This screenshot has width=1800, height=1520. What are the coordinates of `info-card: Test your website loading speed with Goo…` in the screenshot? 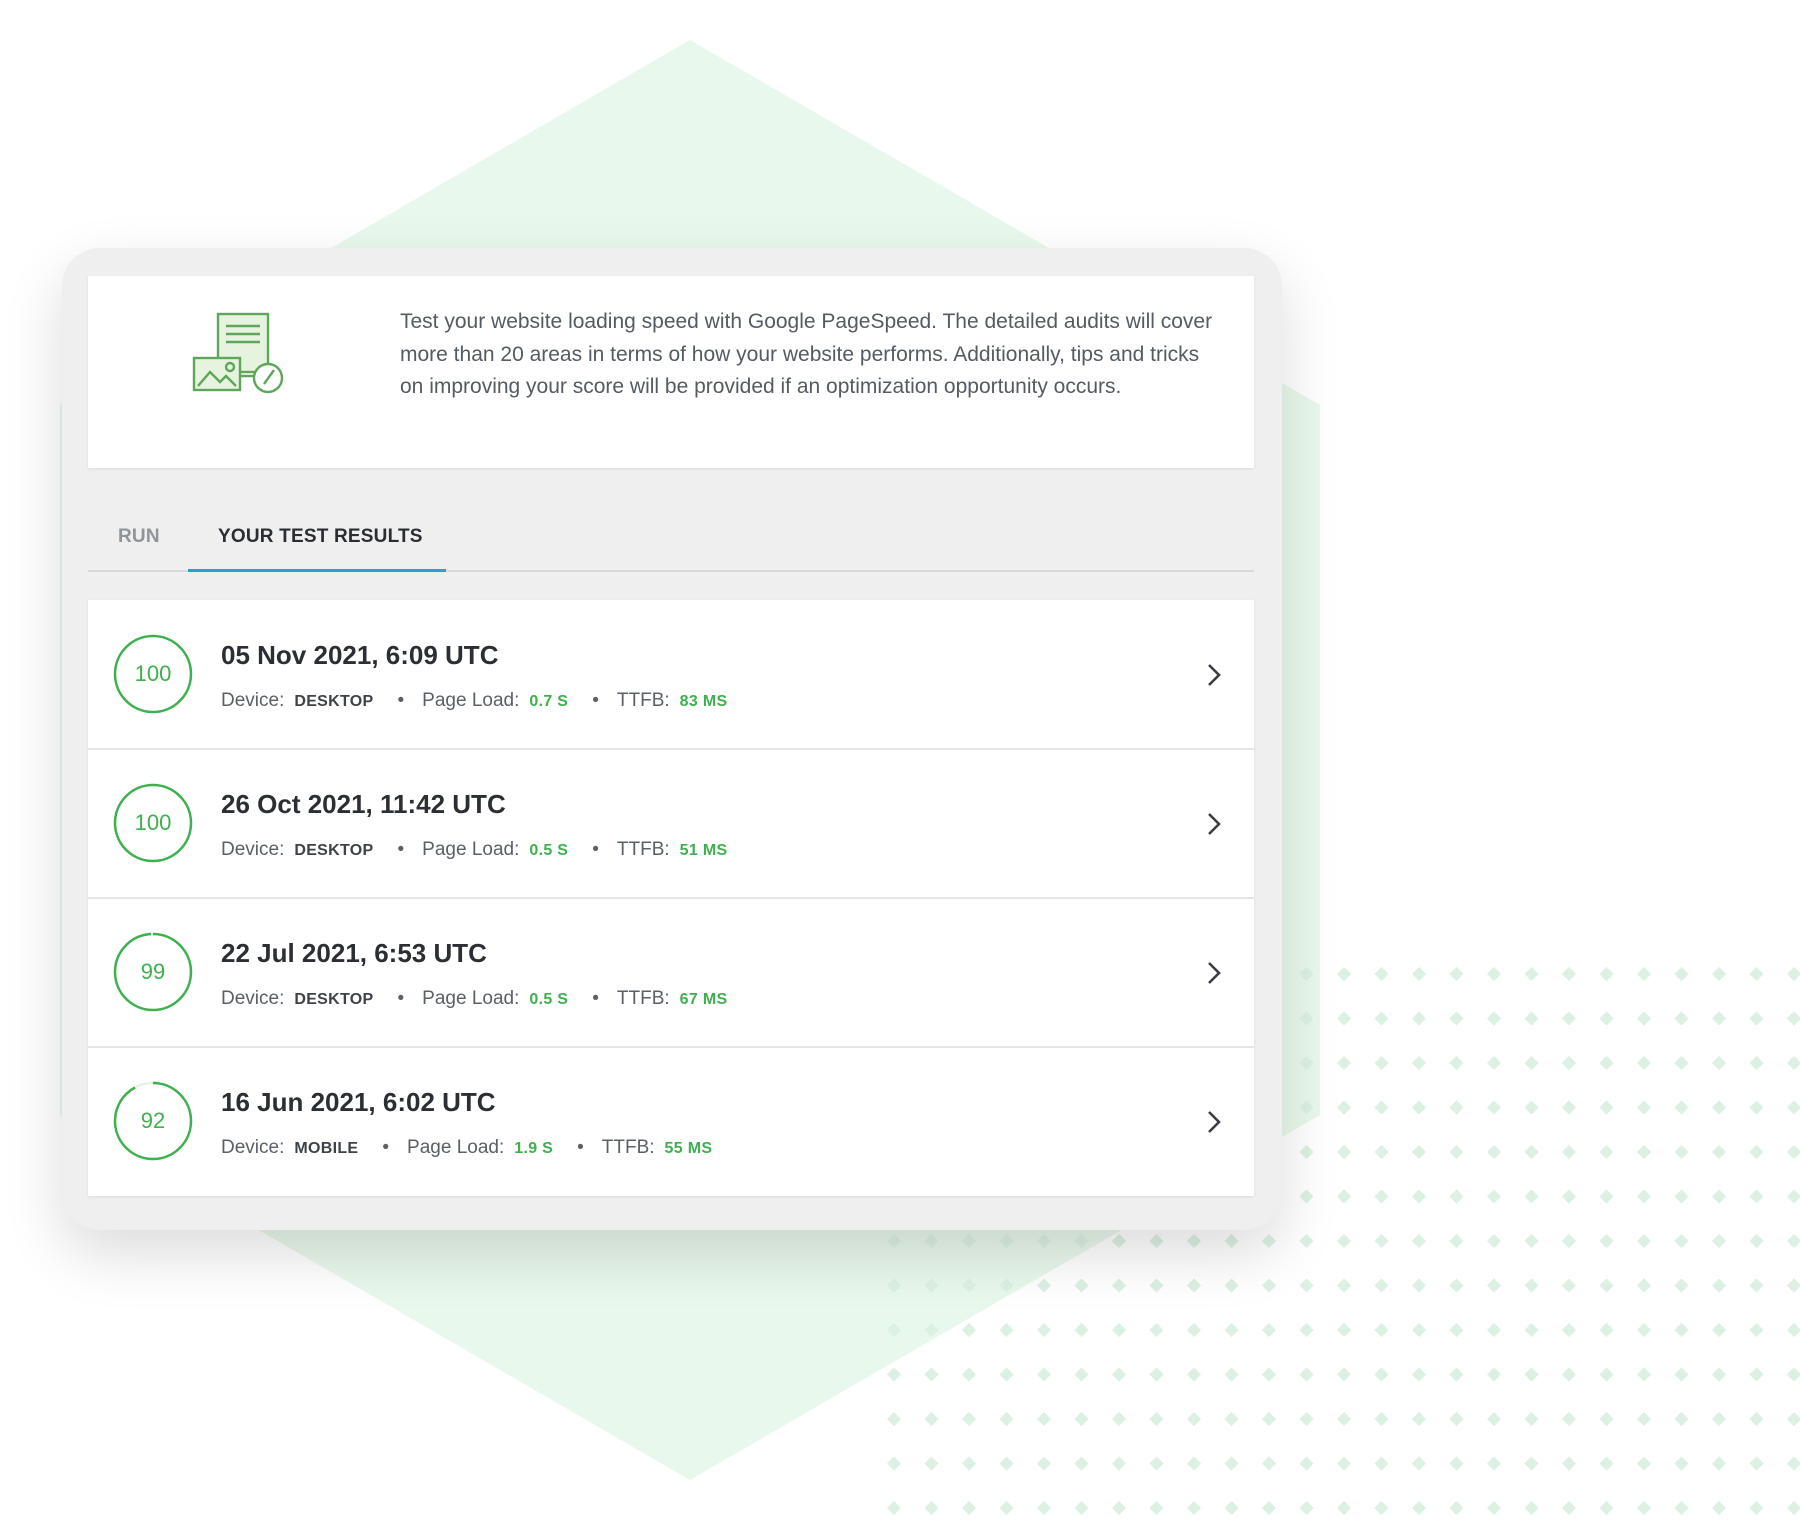 It's located at (671, 372).